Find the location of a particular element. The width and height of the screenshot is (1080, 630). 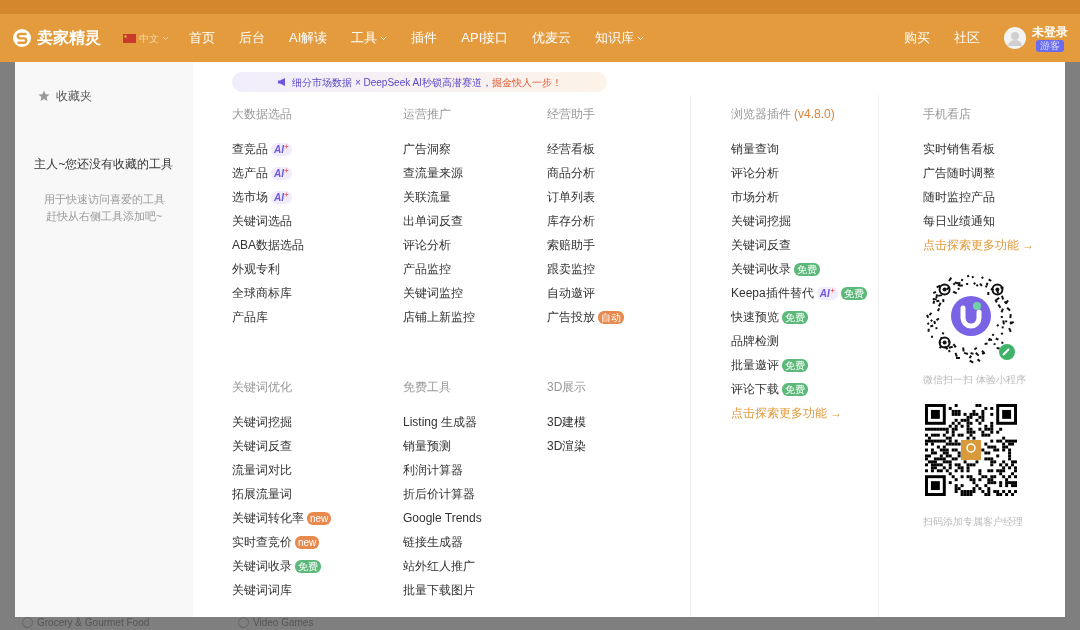

menu-link: 跟卖监控 is located at coordinates (571, 269).